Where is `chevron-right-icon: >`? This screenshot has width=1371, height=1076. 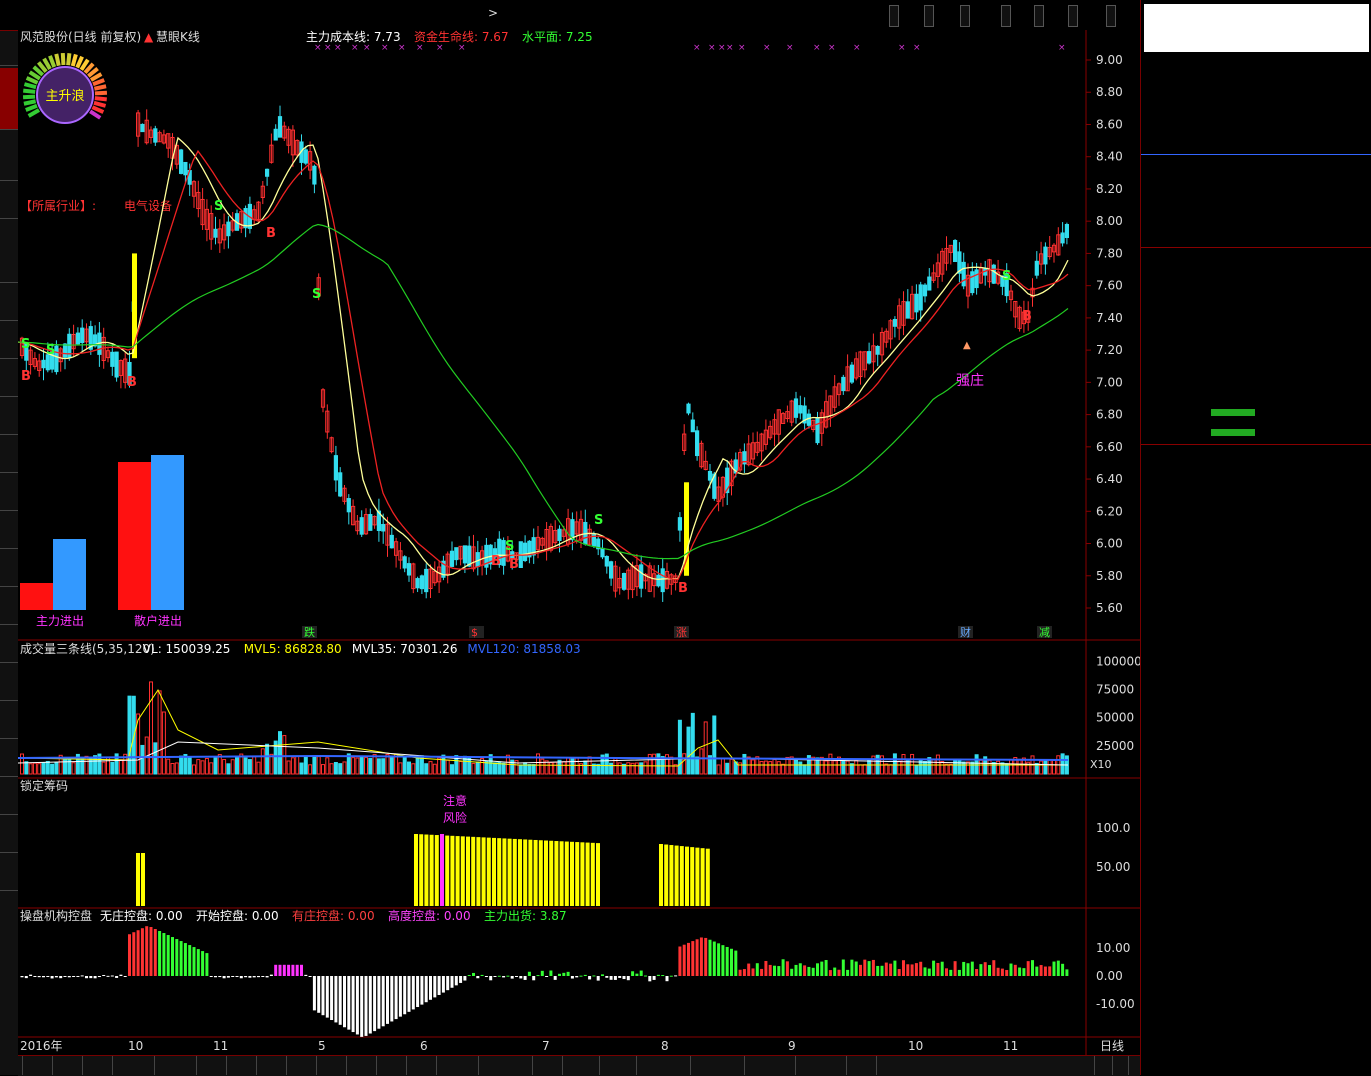 chevron-right-icon: > is located at coordinates (493, 13).